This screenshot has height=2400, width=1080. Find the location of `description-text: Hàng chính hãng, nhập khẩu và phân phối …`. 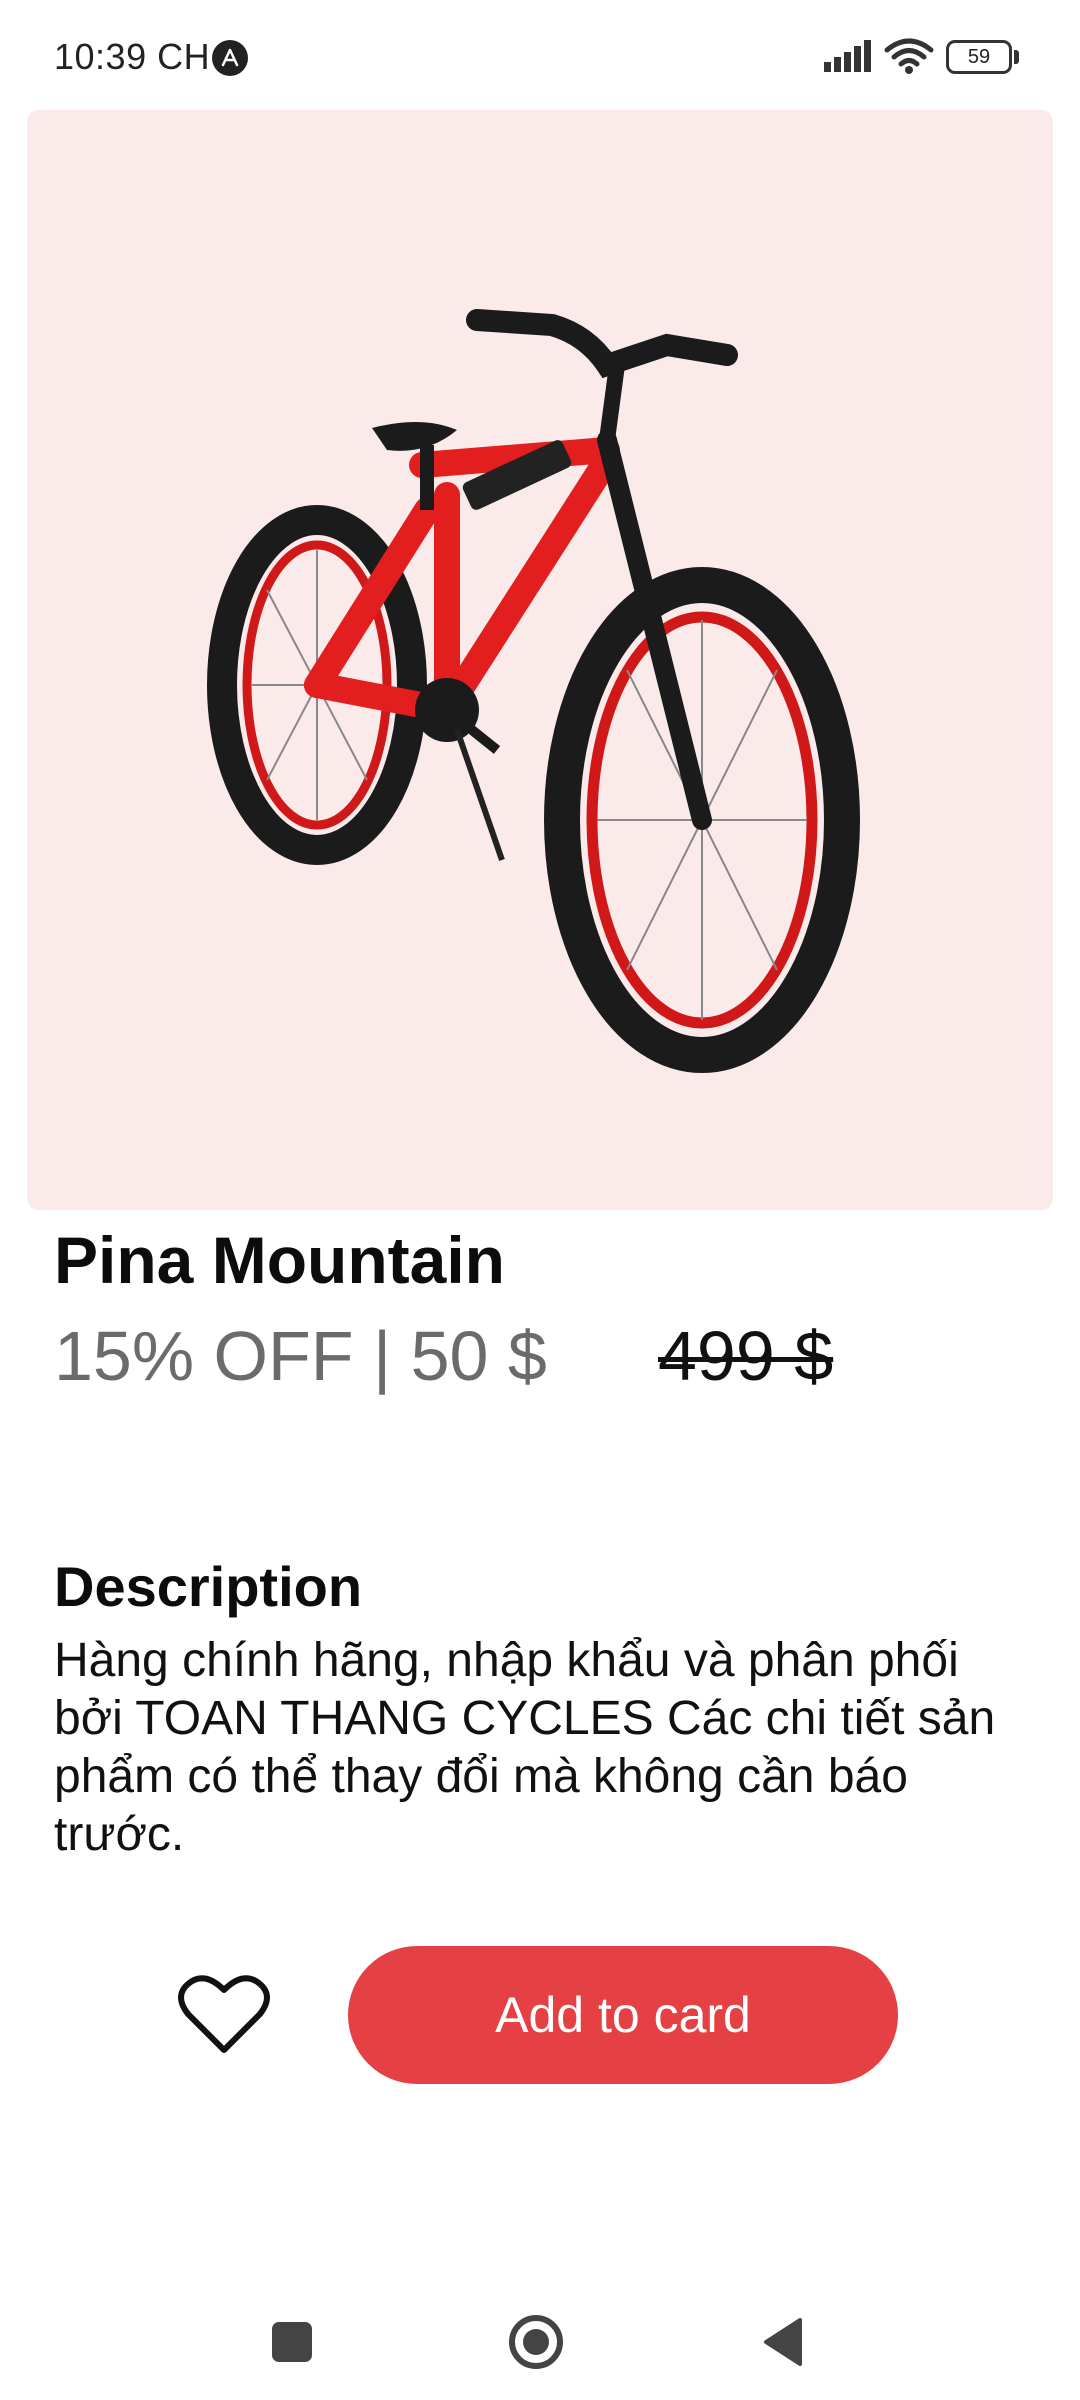

description-text: Hàng chính hãng, nhập khẩu và phân phối … is located at coordinates (525, 1747).